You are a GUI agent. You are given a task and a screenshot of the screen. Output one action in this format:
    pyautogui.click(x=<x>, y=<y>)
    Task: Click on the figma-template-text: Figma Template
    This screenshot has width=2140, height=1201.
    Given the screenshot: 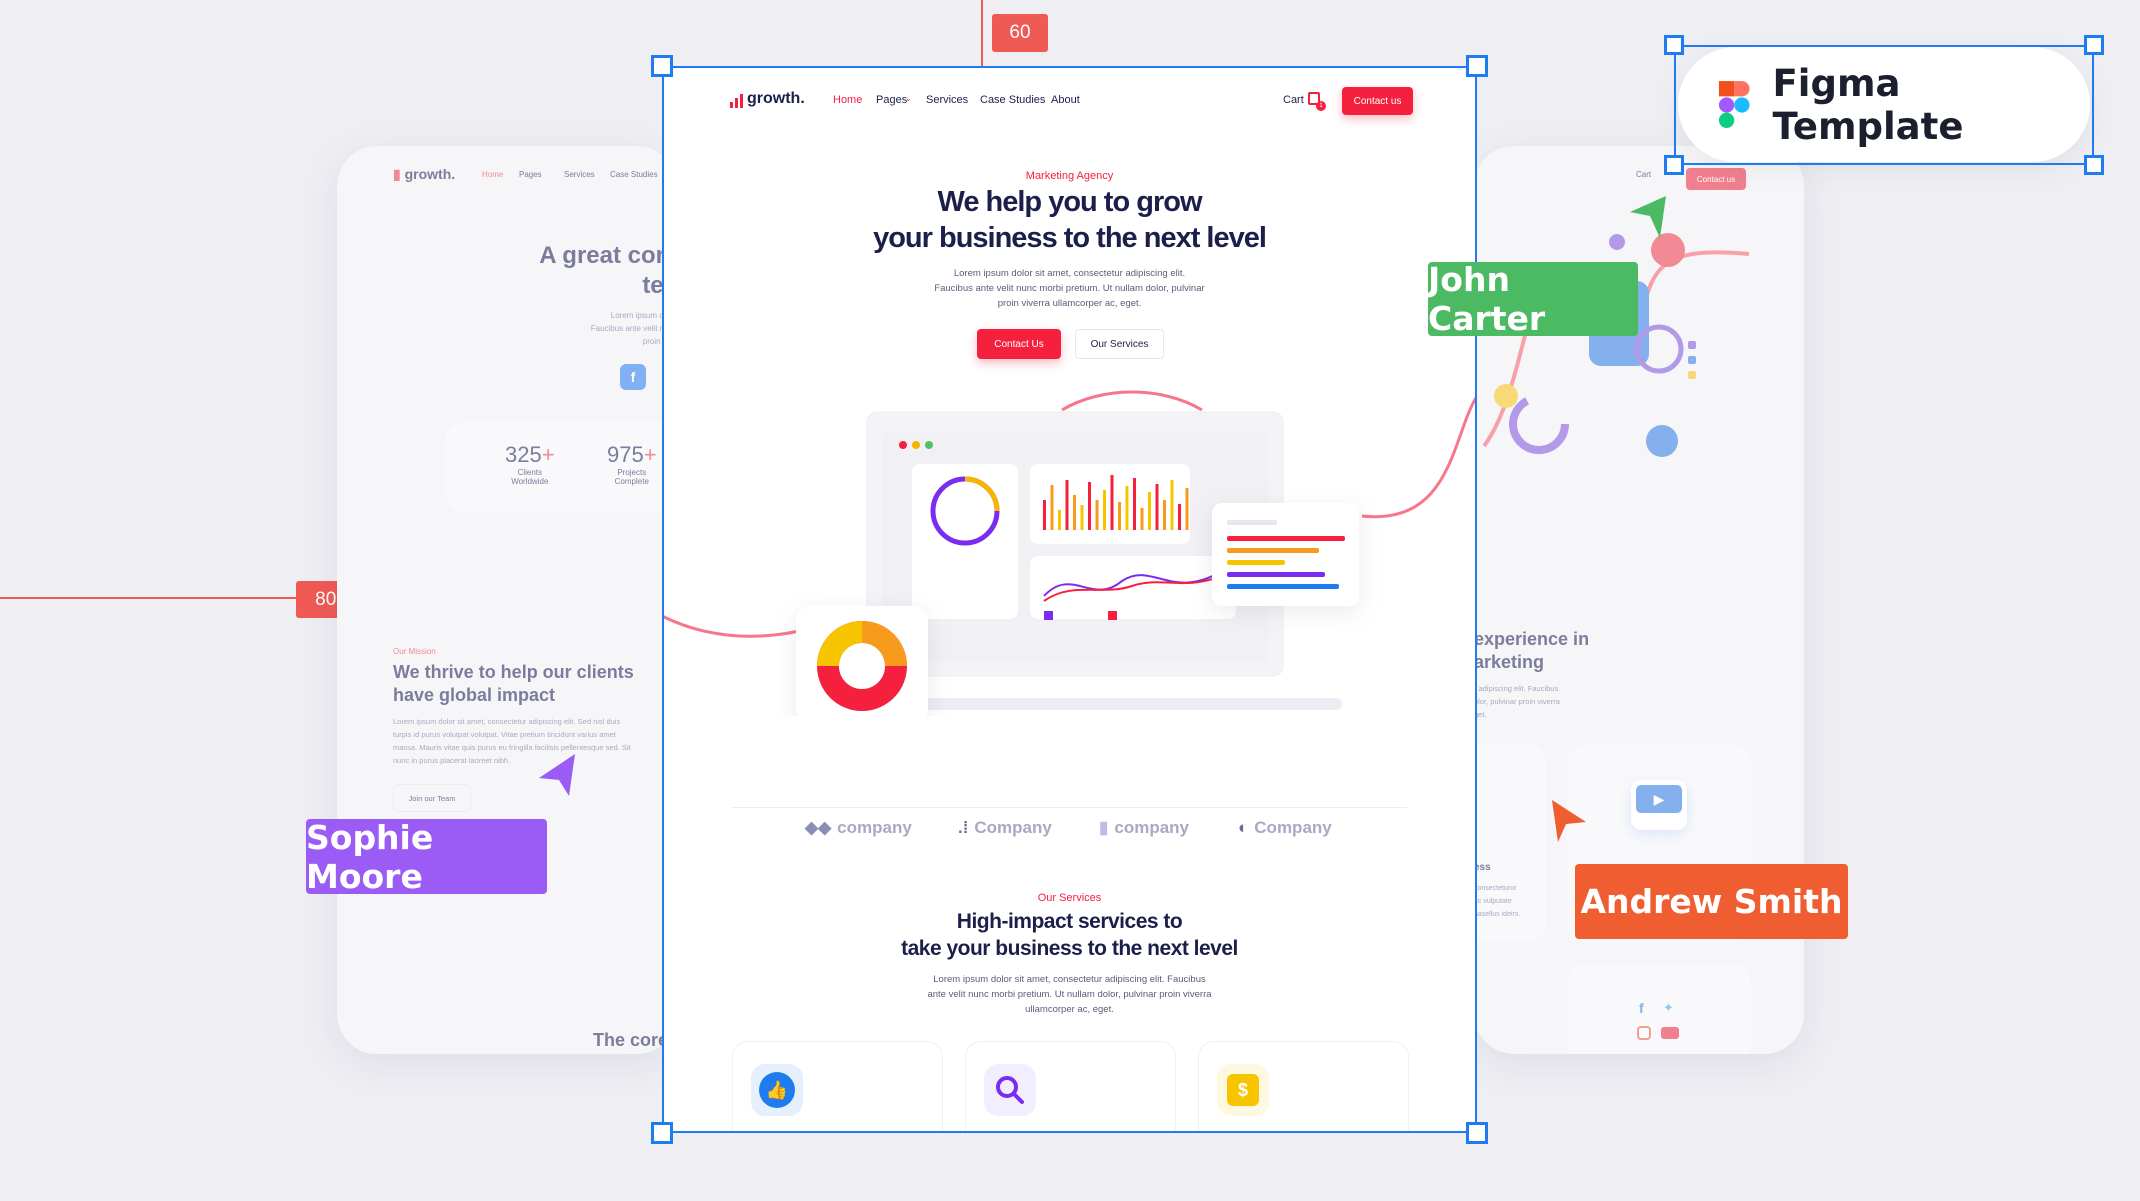 What is the action you would take?
    pyautogui.click(x=1868, y=104)
    